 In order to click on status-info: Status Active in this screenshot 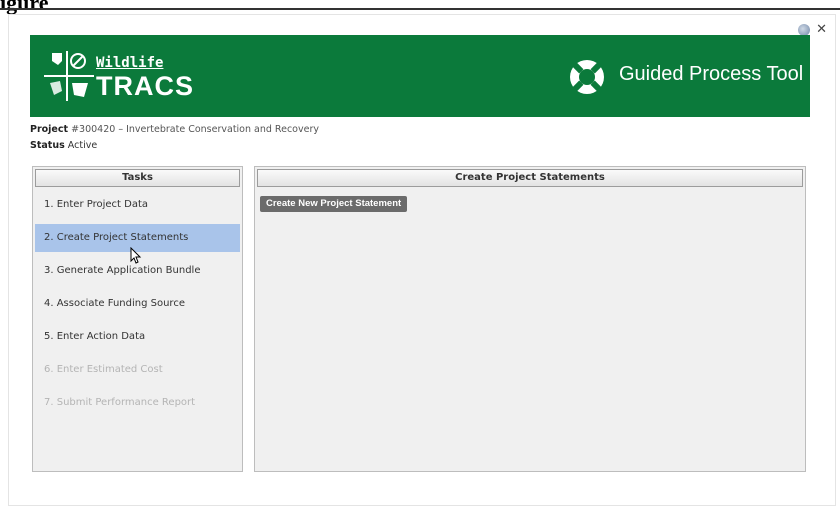, I will do `click(63, 145)`.